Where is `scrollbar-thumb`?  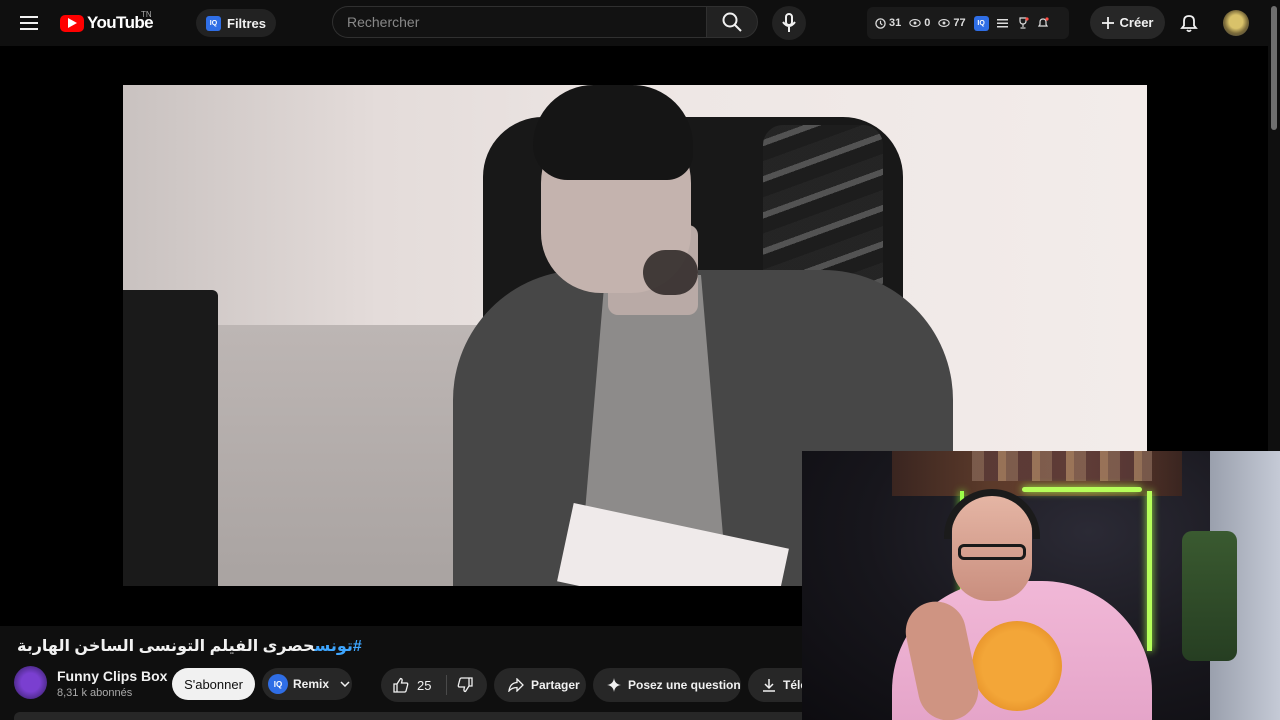
scrollbar-thumb is located at coordinates (1274, 68).